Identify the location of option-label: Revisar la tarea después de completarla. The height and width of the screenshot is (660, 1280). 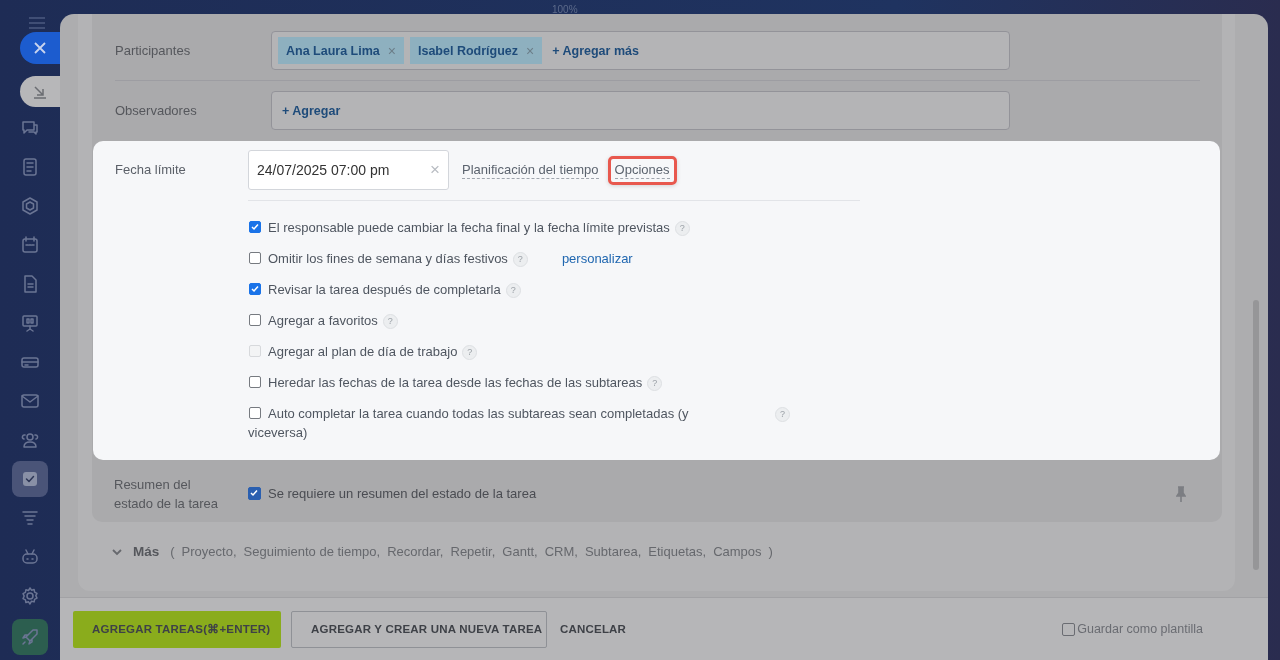
(374, 289).